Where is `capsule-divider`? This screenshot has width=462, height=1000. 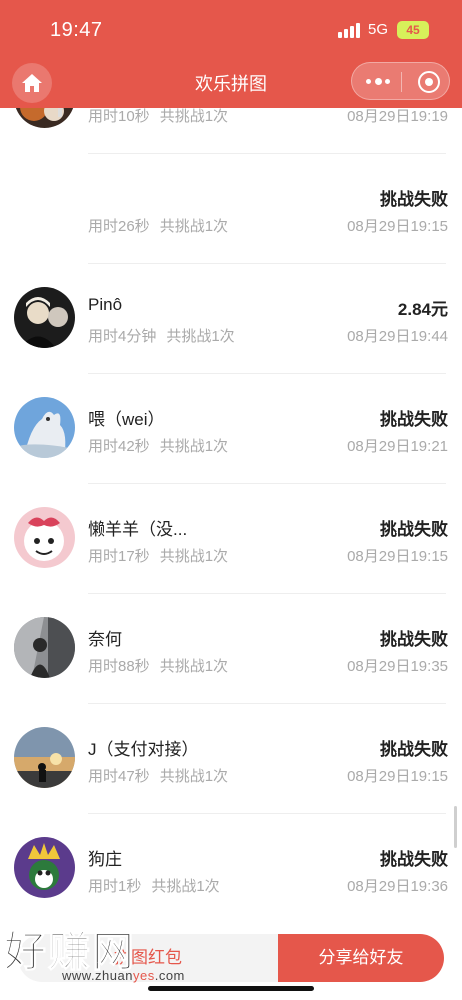
capsule-divider is located at coordinates (401, 82).